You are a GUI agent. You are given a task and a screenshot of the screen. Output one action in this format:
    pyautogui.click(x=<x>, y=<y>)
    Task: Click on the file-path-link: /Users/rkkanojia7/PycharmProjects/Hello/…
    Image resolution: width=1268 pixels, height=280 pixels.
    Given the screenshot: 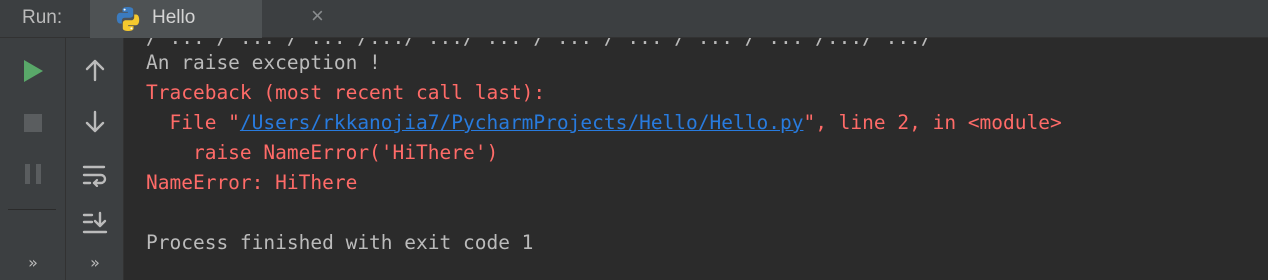 What is the action you would take?
    pyautogui.click(x=522, y=122)
    